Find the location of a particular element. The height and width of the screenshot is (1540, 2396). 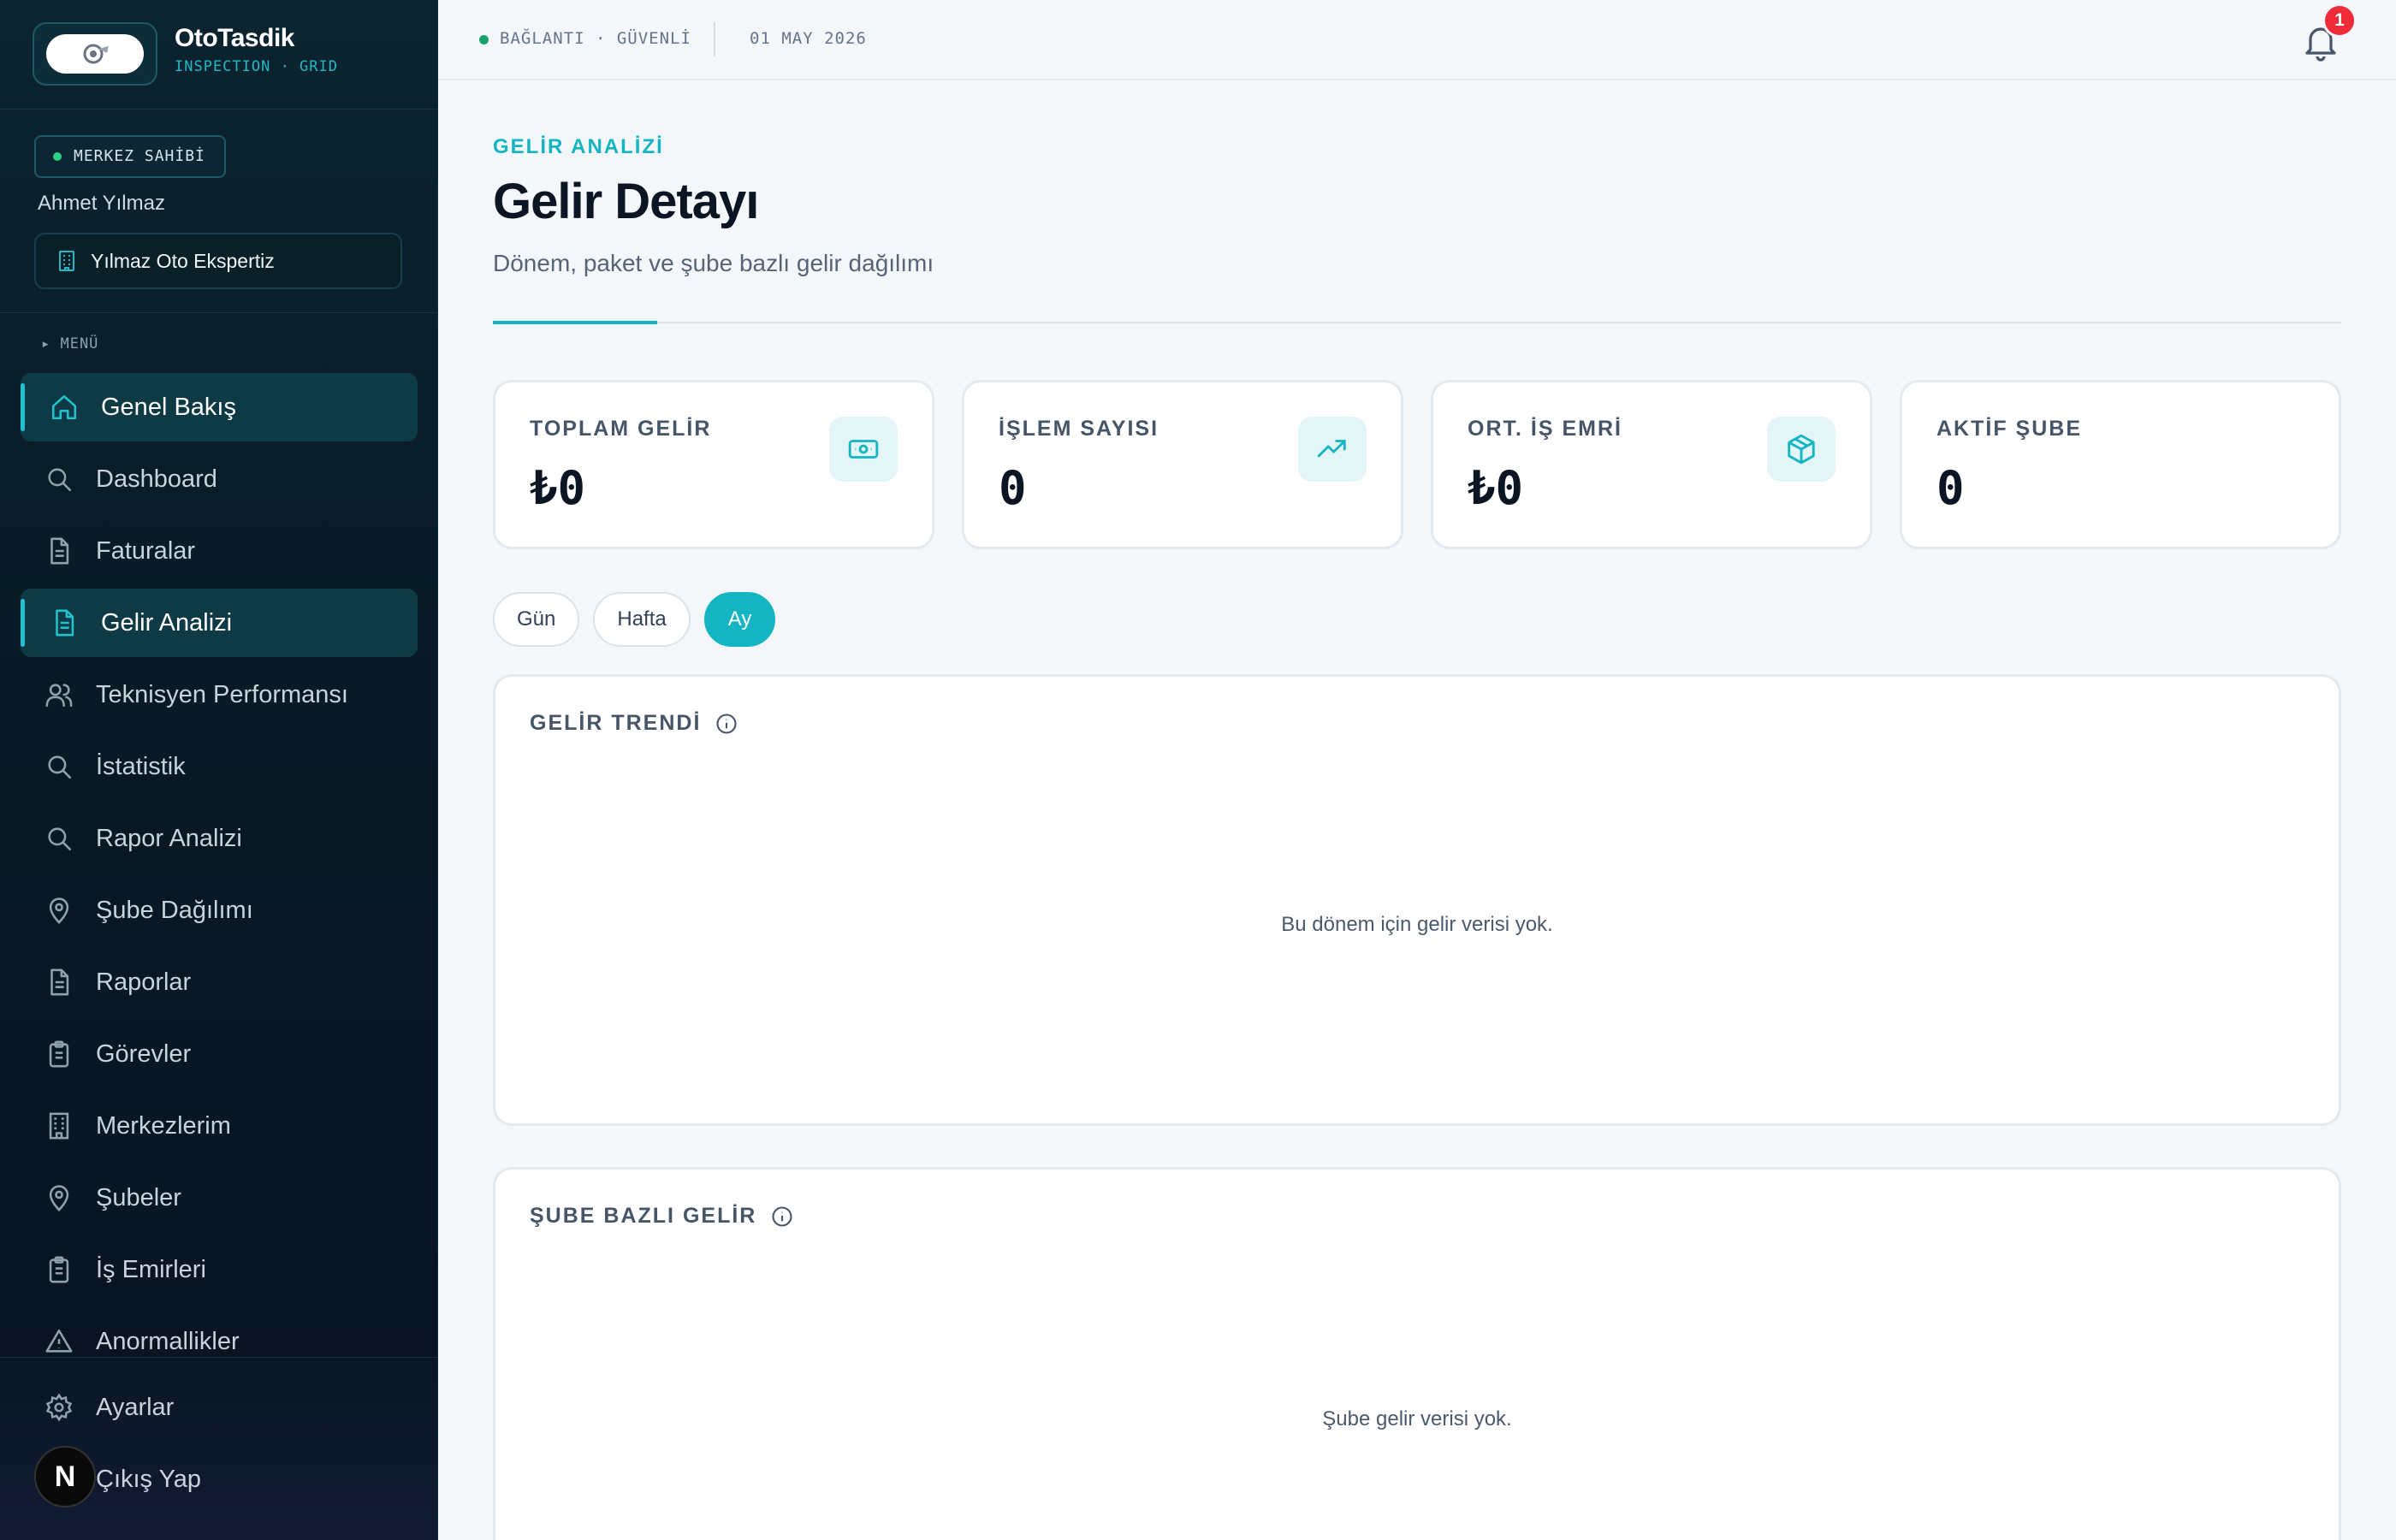

period-tabs: Gün Hafta Ay is located at coordinates (634, 619).